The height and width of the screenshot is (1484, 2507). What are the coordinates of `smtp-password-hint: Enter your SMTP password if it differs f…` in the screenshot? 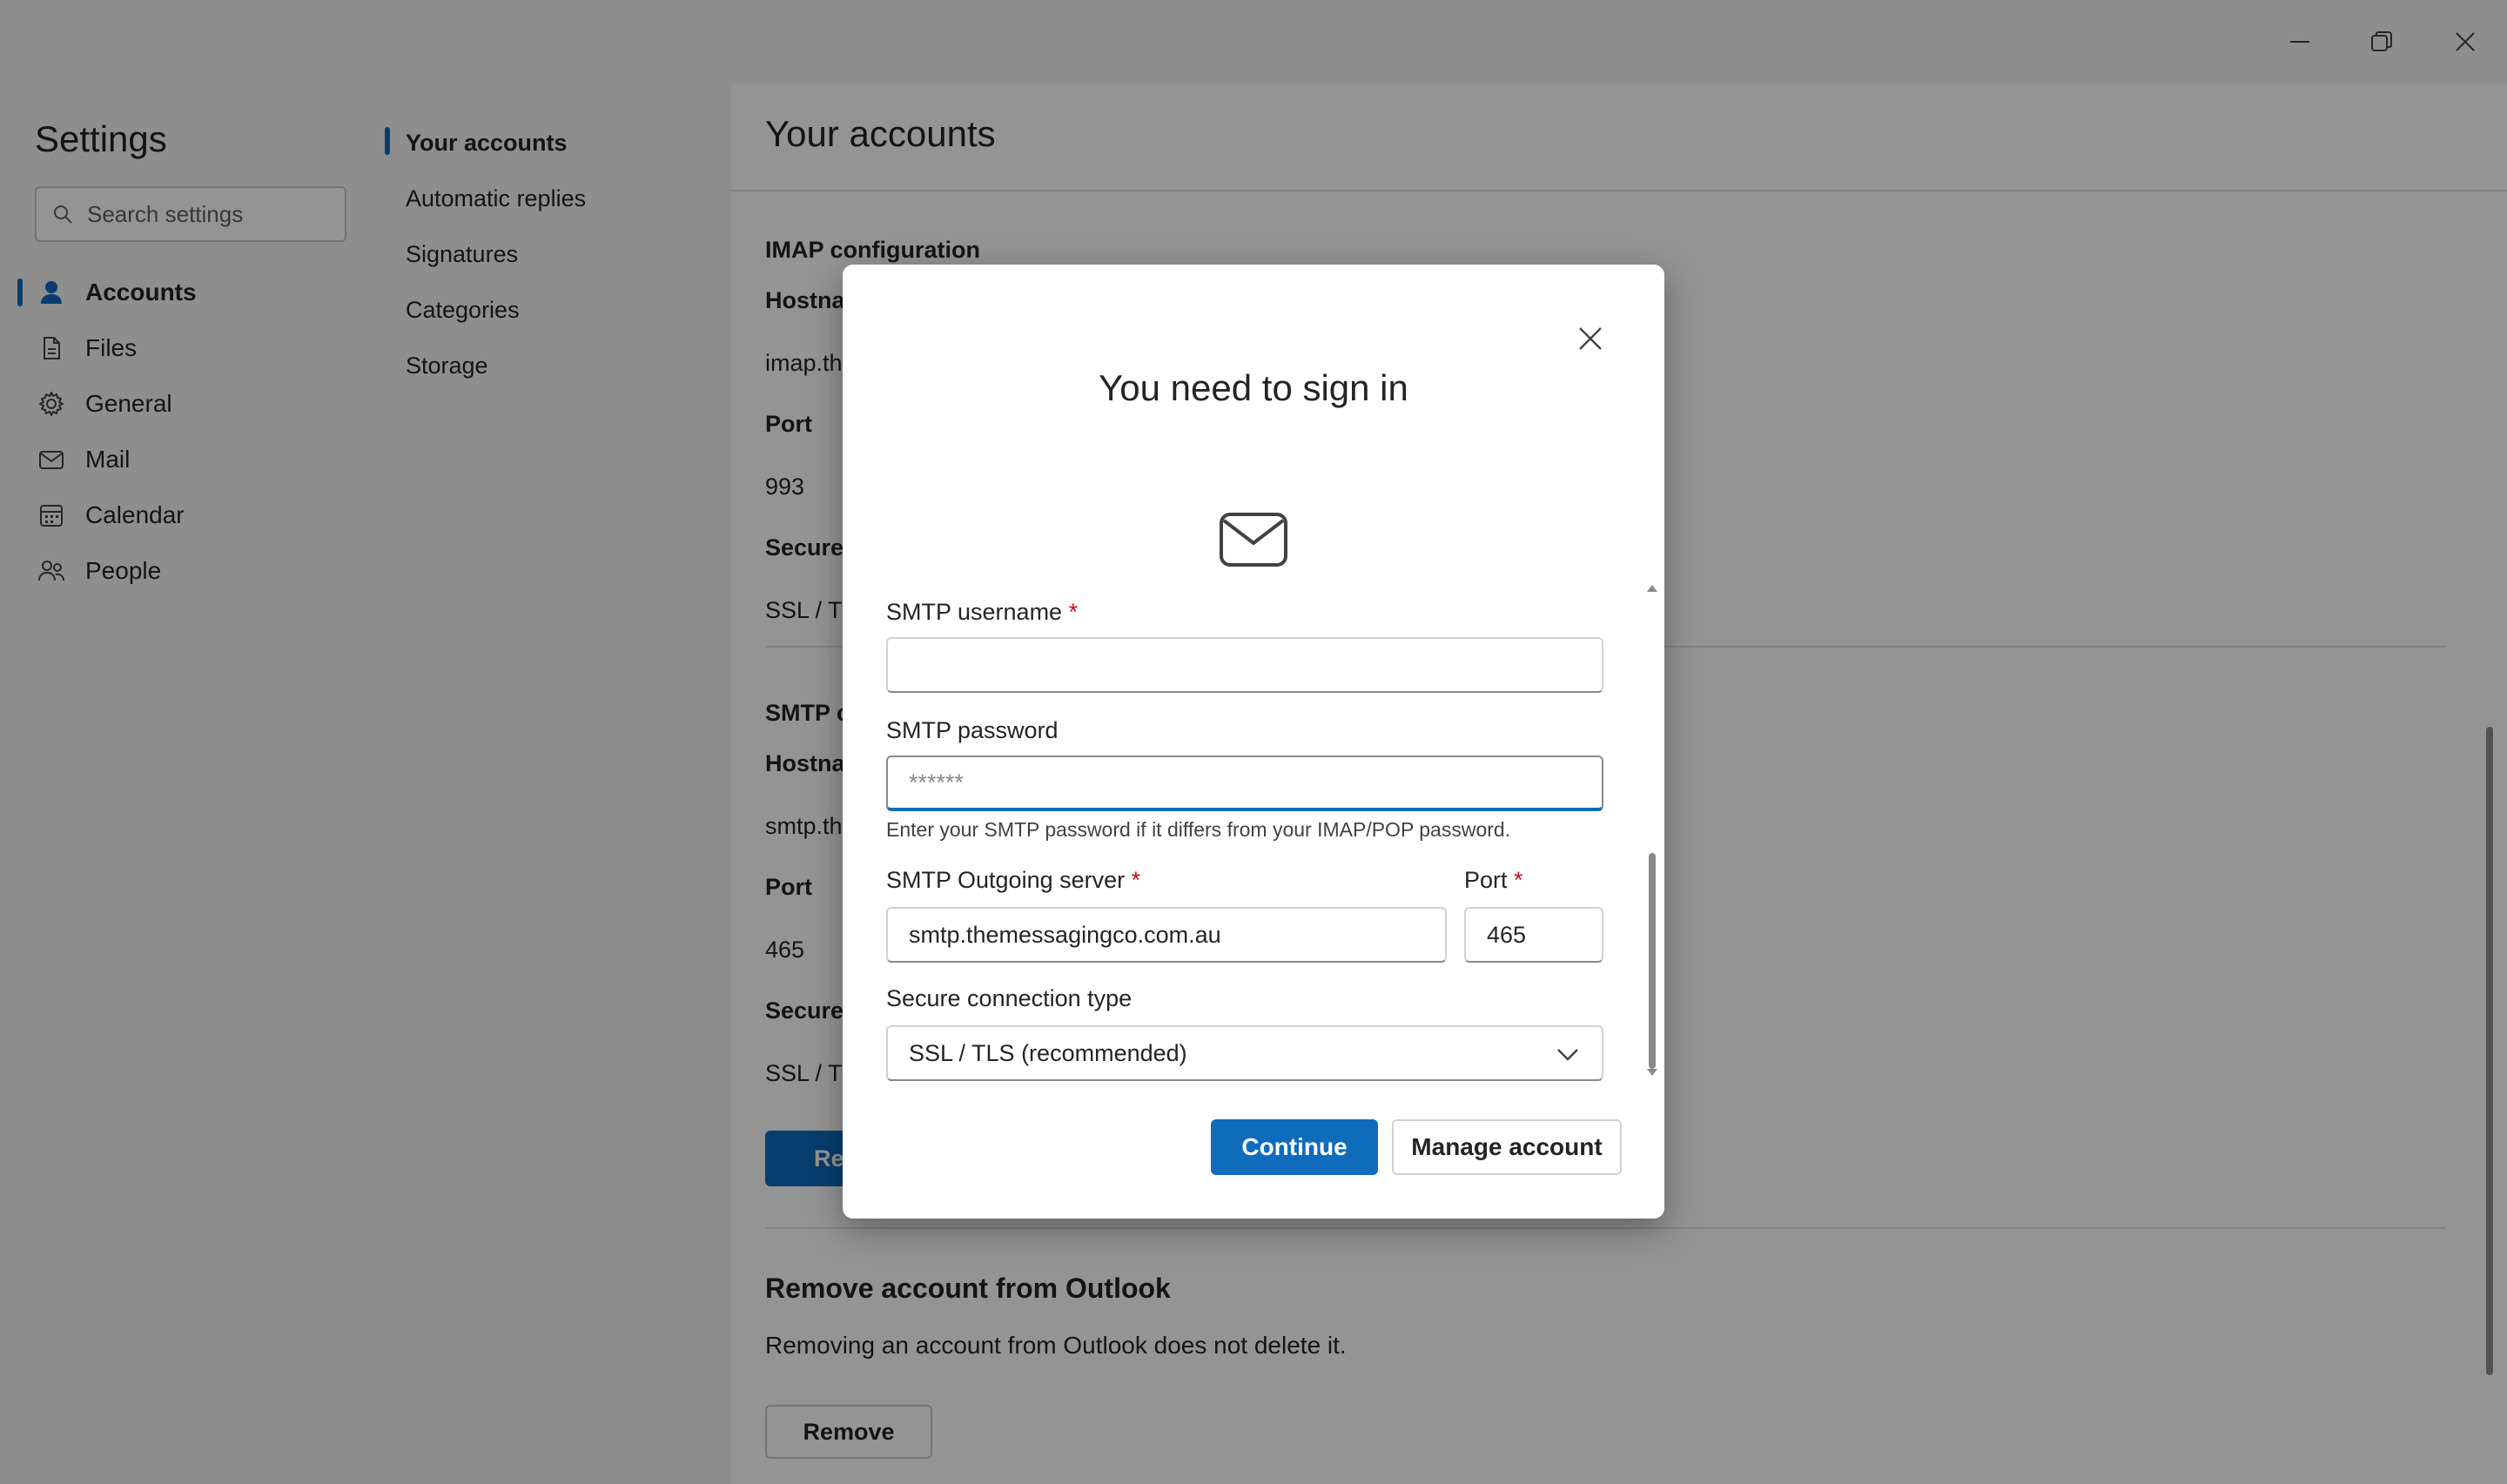 It's located at (1198, 829).